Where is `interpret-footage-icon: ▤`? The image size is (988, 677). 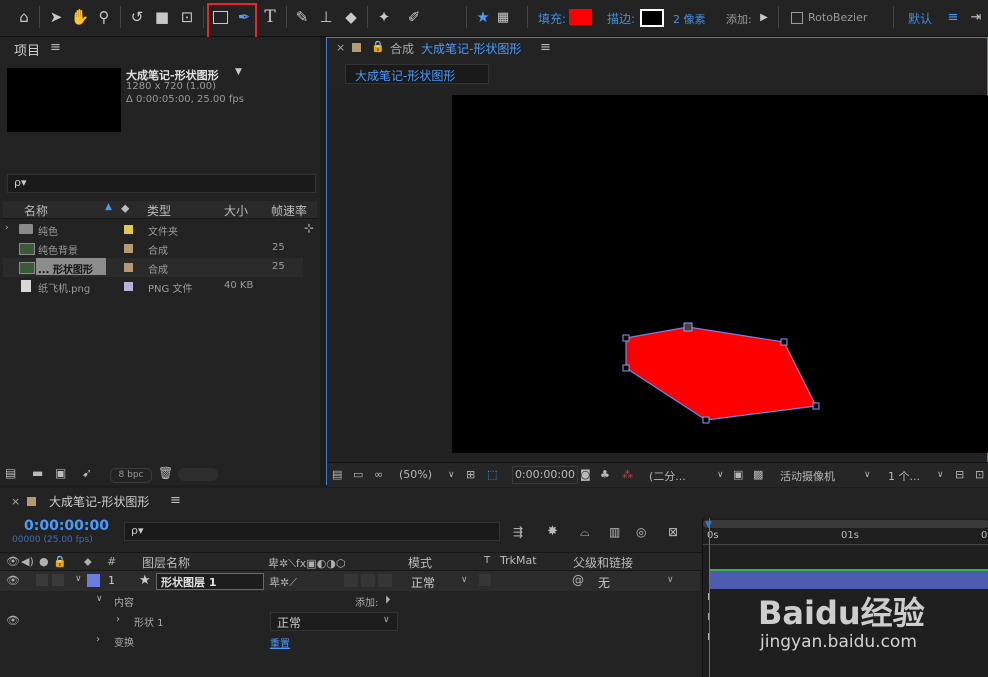 interpret-footage-icon: ▤ is located at coordinates (10, 473).